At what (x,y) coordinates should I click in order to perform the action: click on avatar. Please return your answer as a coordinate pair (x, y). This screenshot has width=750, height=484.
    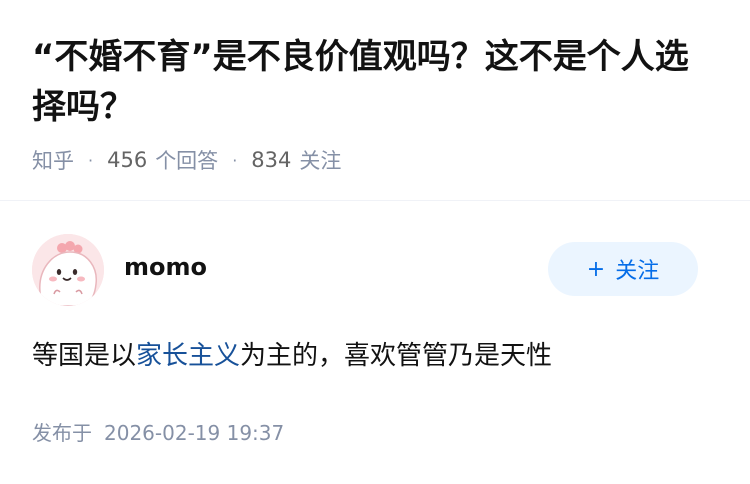
    Looking at the image, I should click on (68, 270).